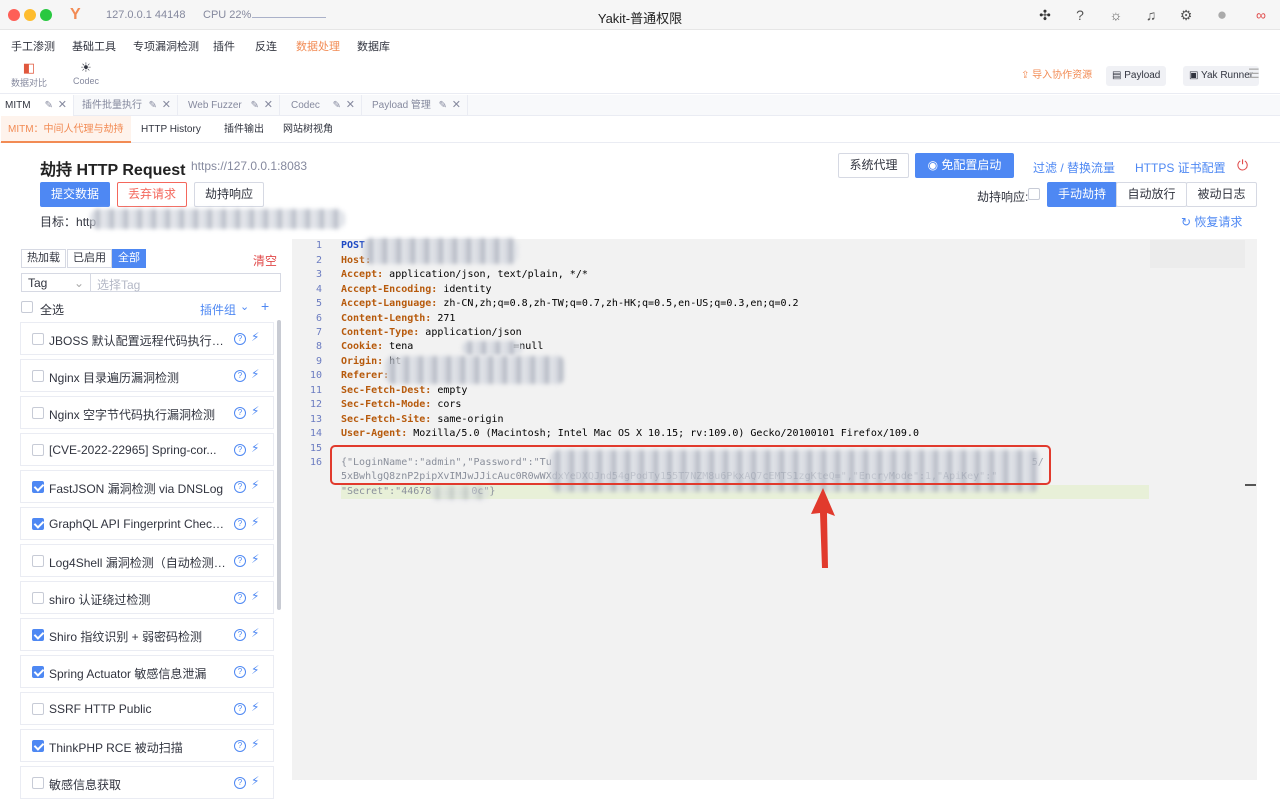 This screenshot has width=1280, height=799. Describe the element at coordinates (1197, 254) in the screenshot. I see `code-minimap` at that location.